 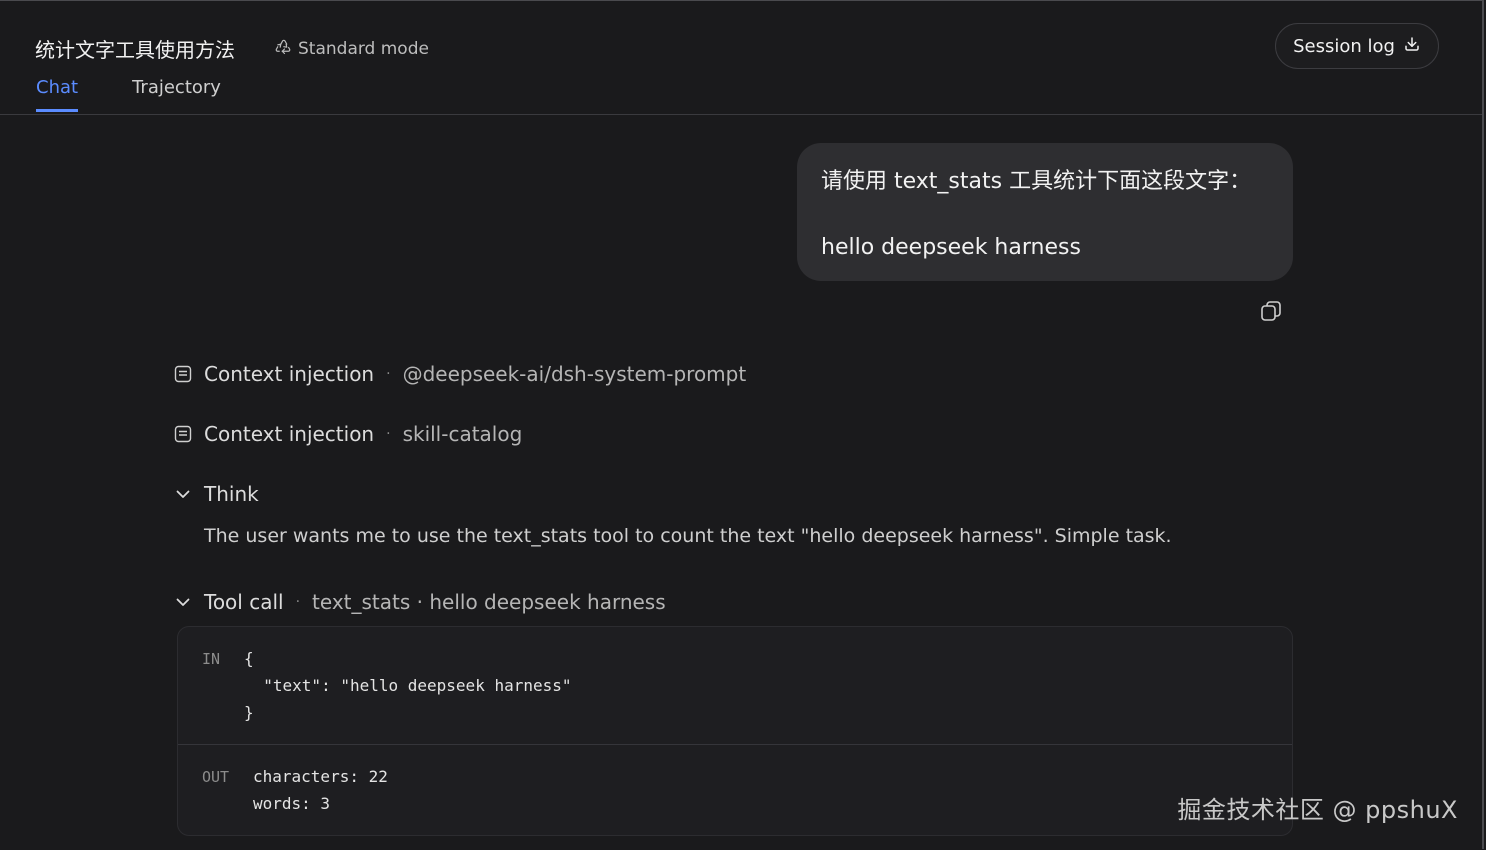 I want to click on output-line: characters: 22, so click(x=320, y=776).